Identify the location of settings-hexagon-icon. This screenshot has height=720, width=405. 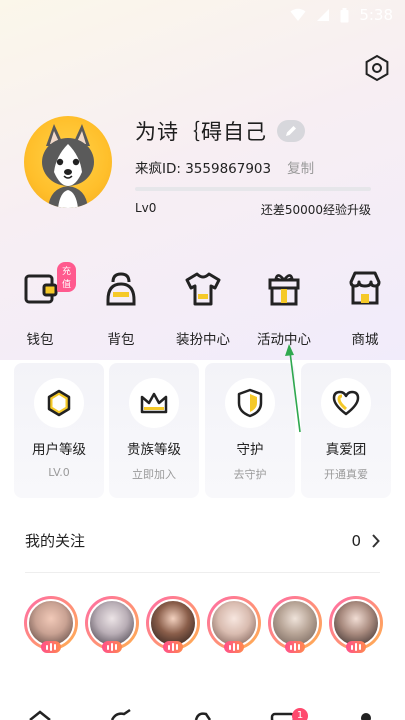
(377, 68).